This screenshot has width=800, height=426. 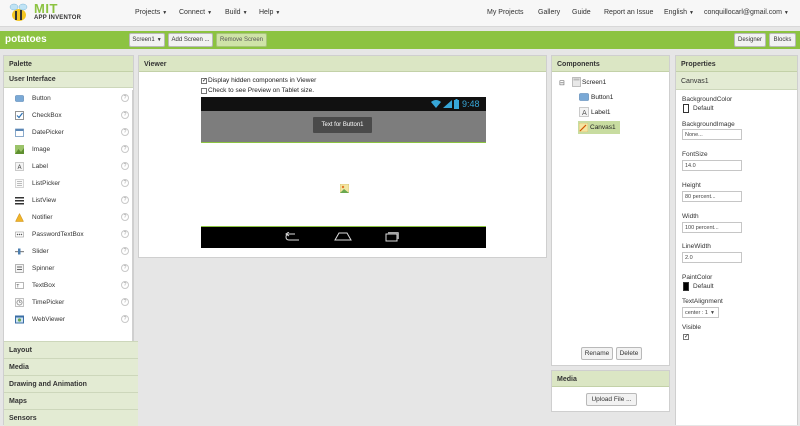 What do you see at coordinates (19, 302) in the screenshot?
I see `timepicker-icon` at bounding box center [19, 302].